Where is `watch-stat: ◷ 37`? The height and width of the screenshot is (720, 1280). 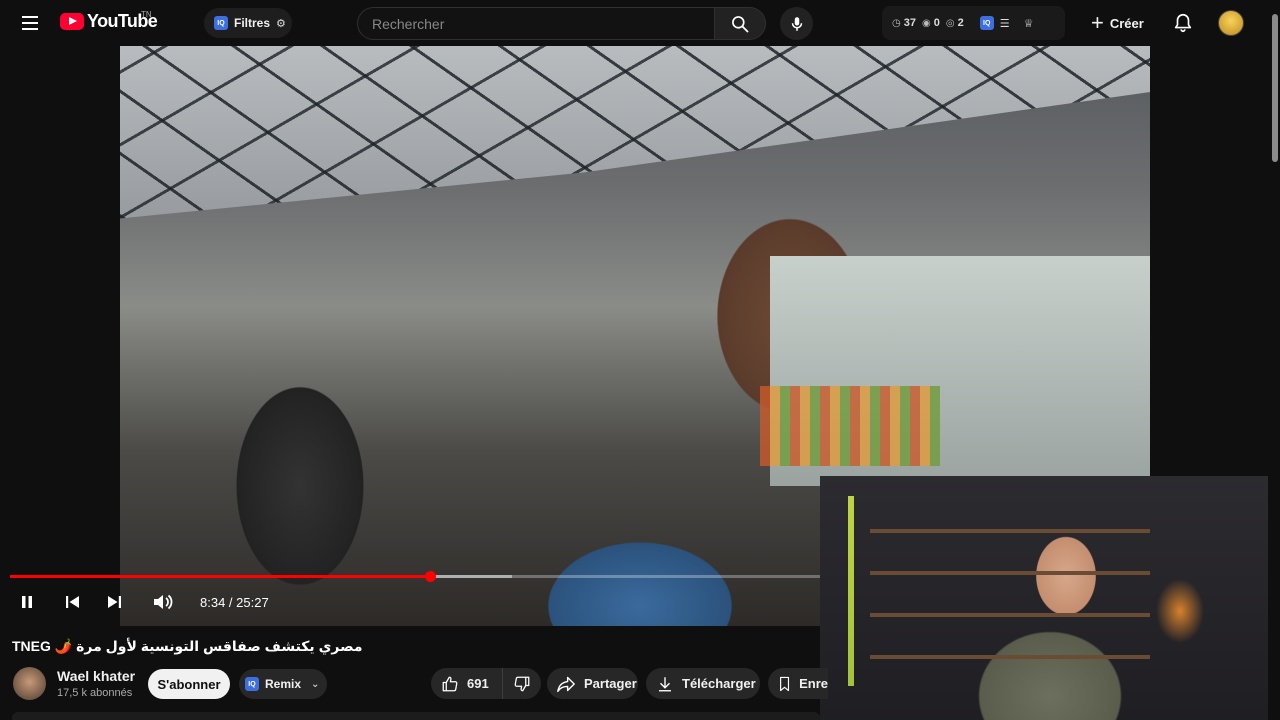 watch-stat: ◷ 37 is located at coordinates (904, 23).